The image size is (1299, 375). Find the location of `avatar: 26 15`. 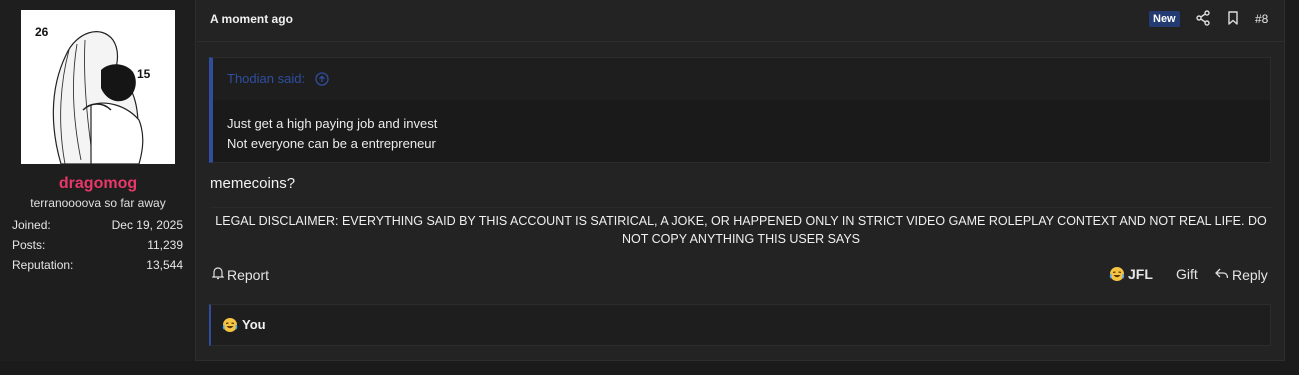

avatar: 26 15 is located at coordinates (98, 87).